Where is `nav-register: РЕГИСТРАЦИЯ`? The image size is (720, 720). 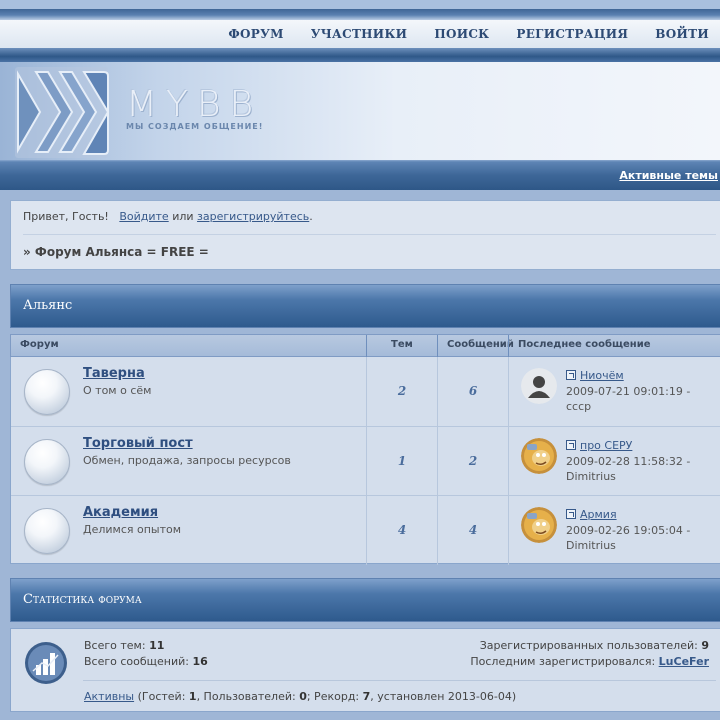 nav-register: РЕГИСТРАЦИЯ is located at coordinates (572, 34).